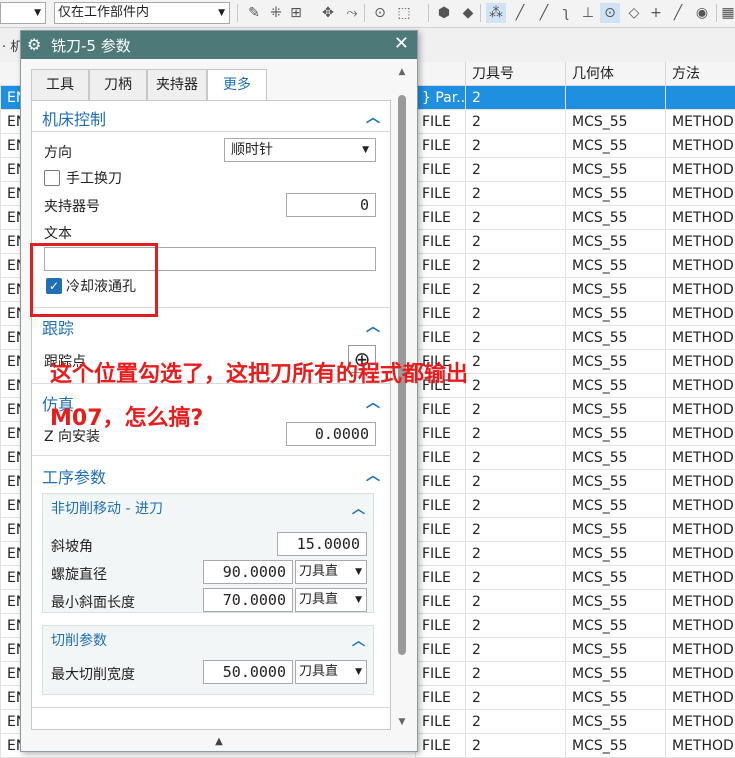  I want to click on tab-shank: 刀柄, so click(118, 85).